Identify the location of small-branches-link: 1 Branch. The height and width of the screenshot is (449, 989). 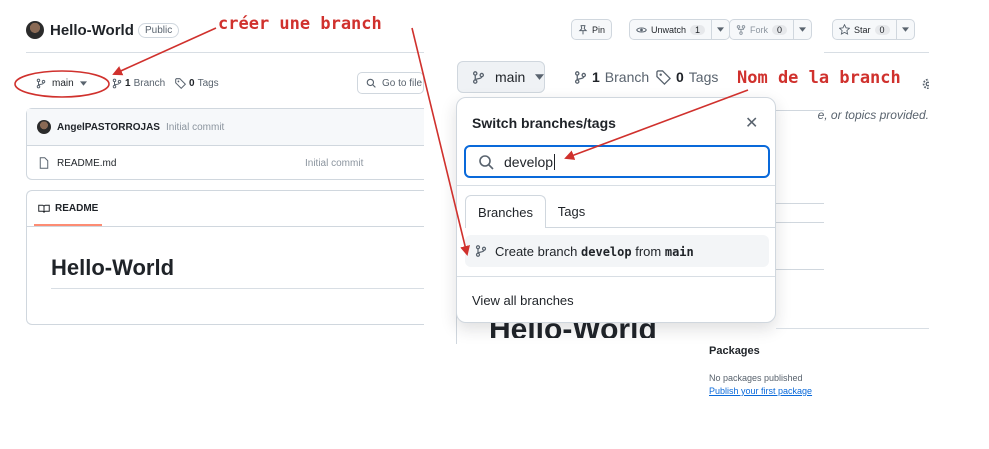
(138, 83).